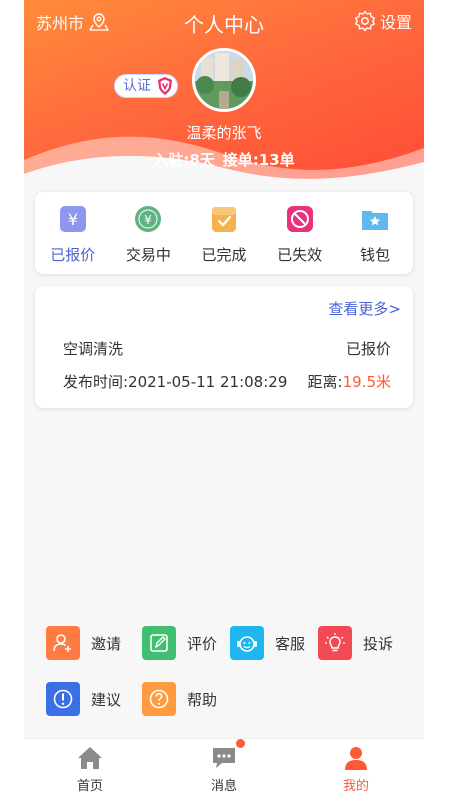 The height and width of the screenshot is (800, 450). I want to click on unread-dot, so click(240, 743).